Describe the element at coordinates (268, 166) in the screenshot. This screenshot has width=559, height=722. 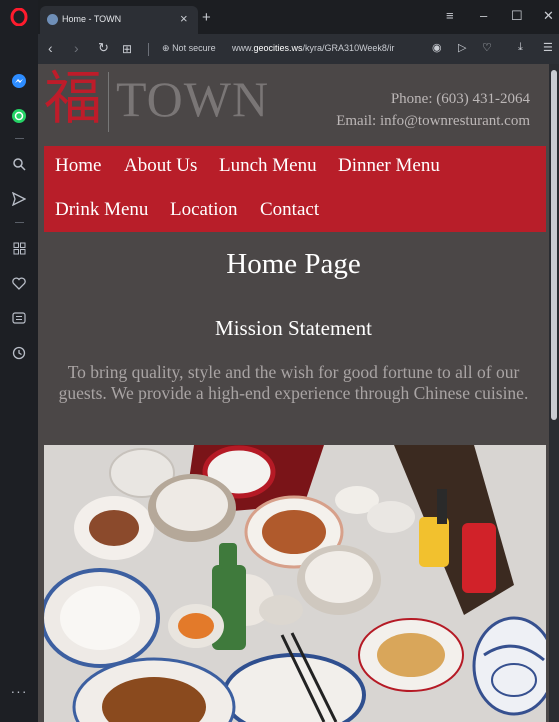
I see `nav-lunch-menu: Lunch Menu` at that location.